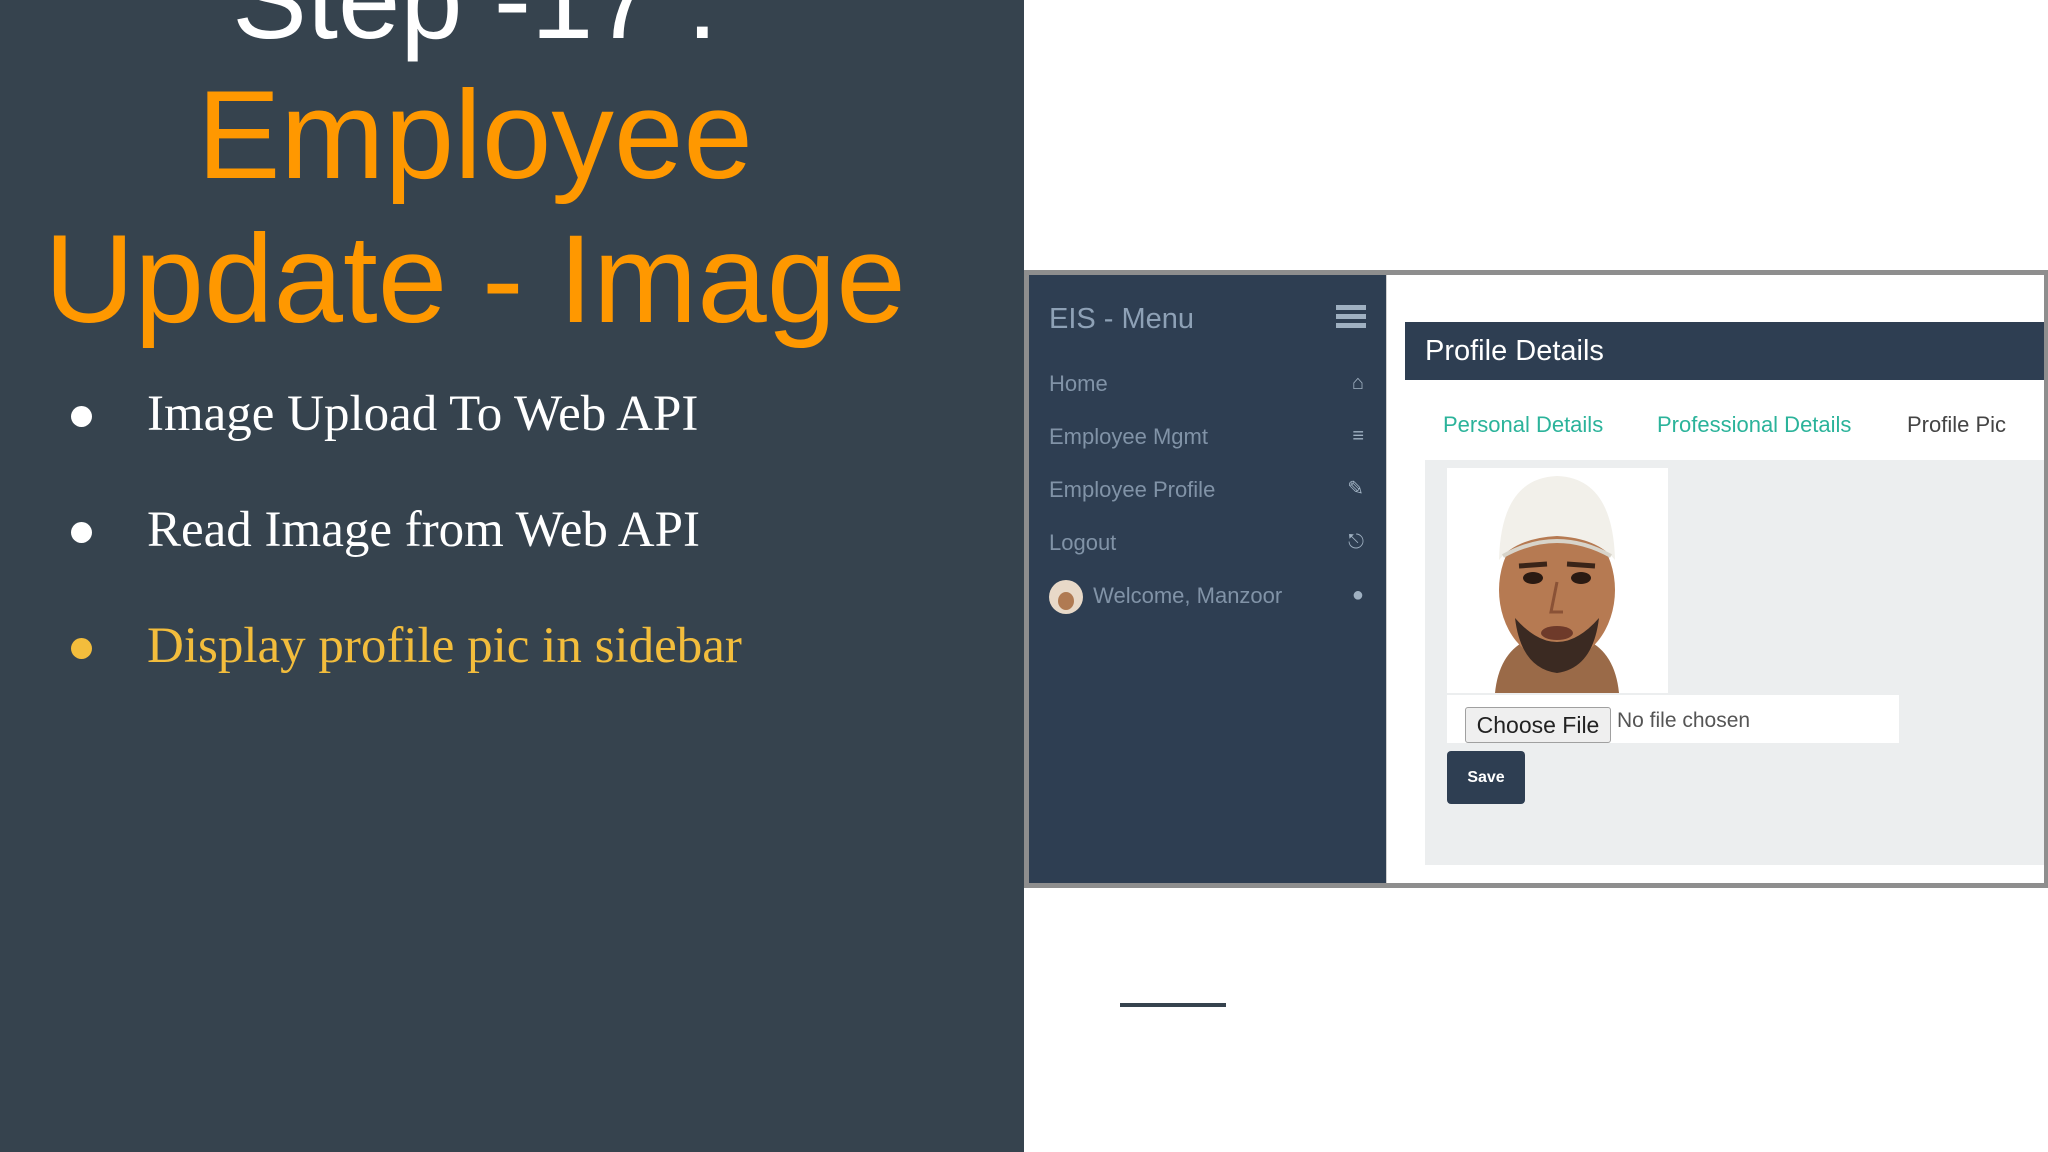 The height and width of the screenshot is (1152, 2048). I want to click on bullet-item: Read Image from Web API, so click(404, 546).